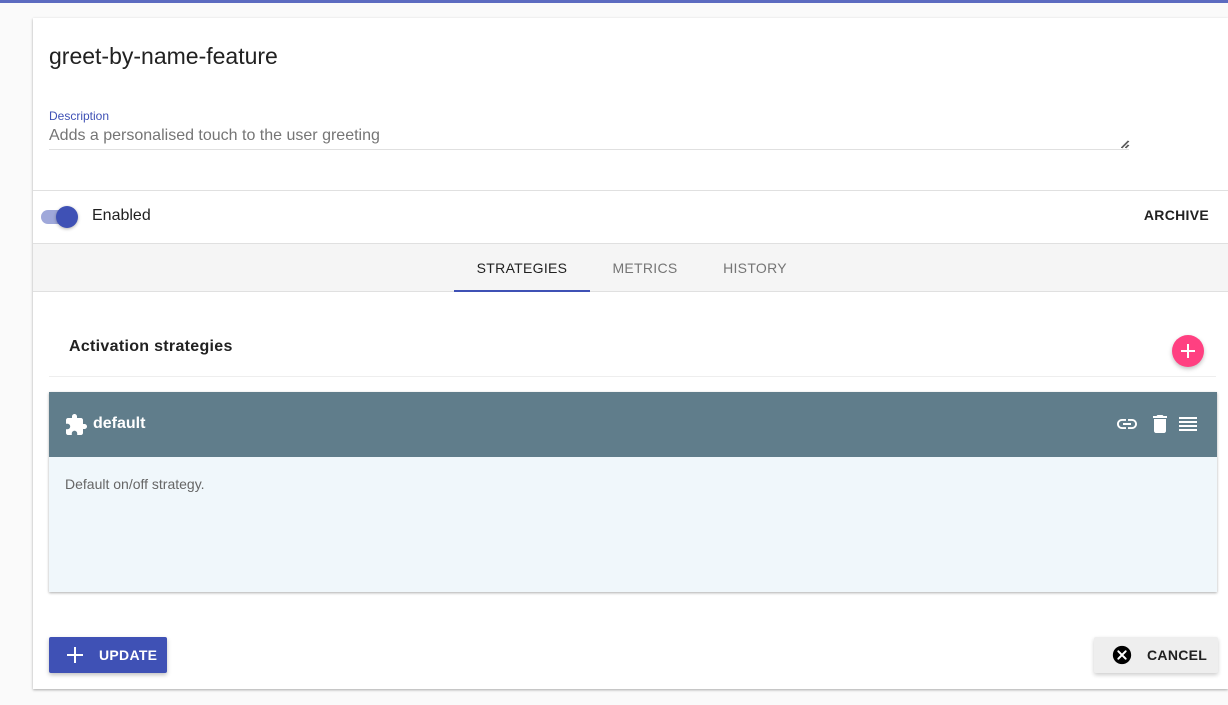  What do you see at coordinates (1122, 655) in the screenshot?
I see `close-circle-icon` at bounding box center [1122, 655].